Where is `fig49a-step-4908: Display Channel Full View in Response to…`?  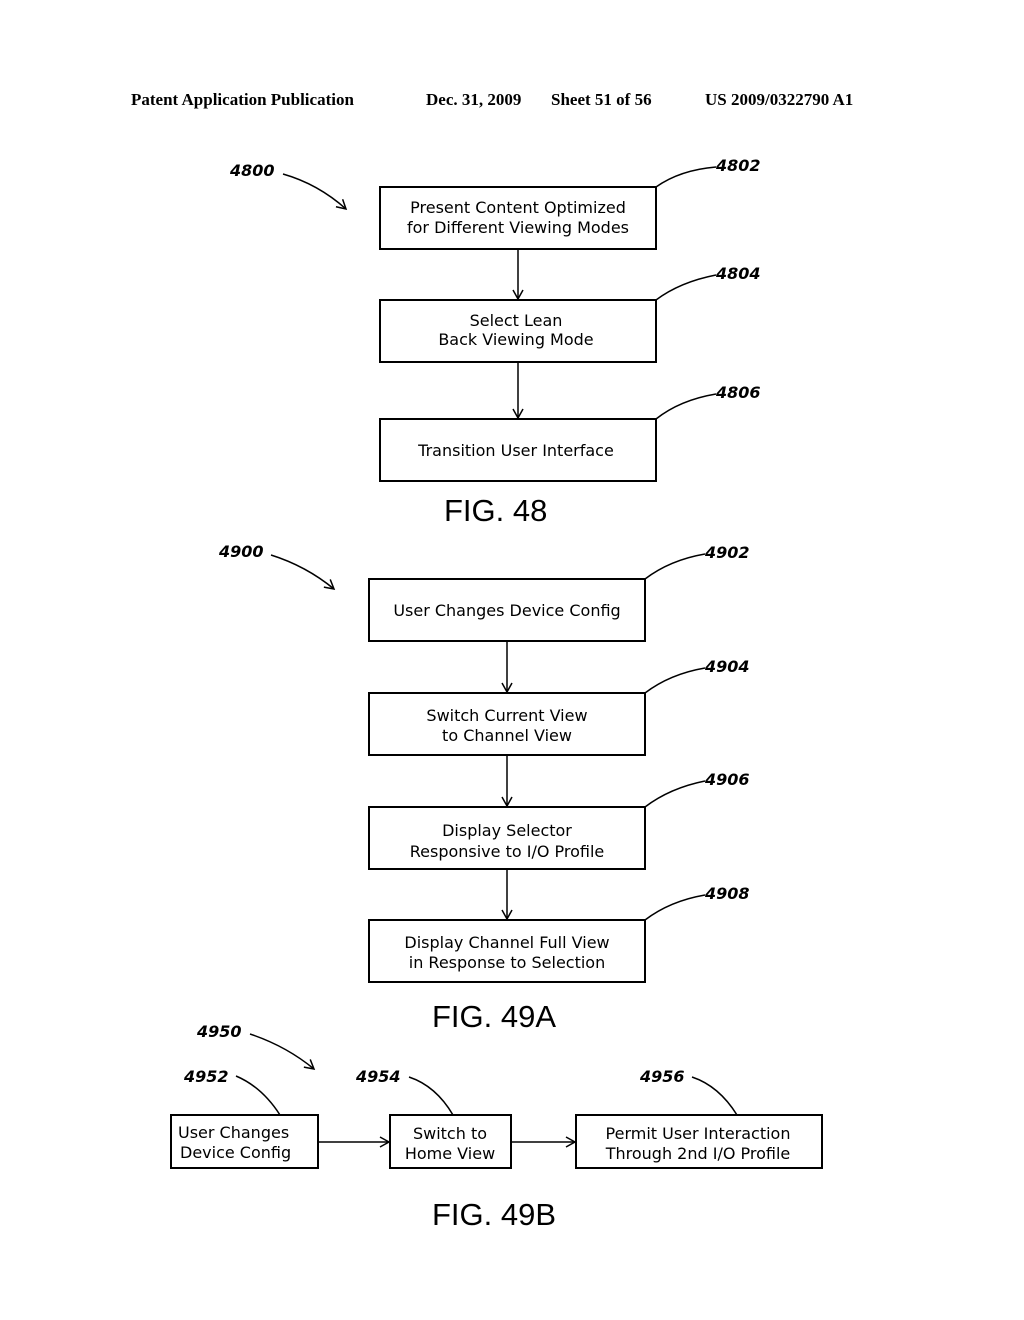
fig49a-step-4908: Display Channel Full View in Response to… is located at coordinates (559, 933).